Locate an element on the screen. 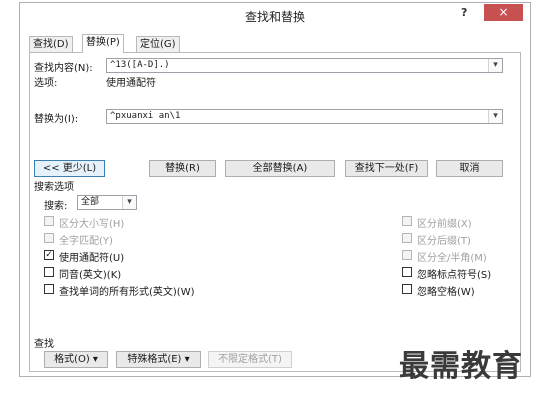 Image resolution: width=549 pixels, height=398 pixels. use-wildcards-checkbox: ✓ is located at coordinates (49, 255).